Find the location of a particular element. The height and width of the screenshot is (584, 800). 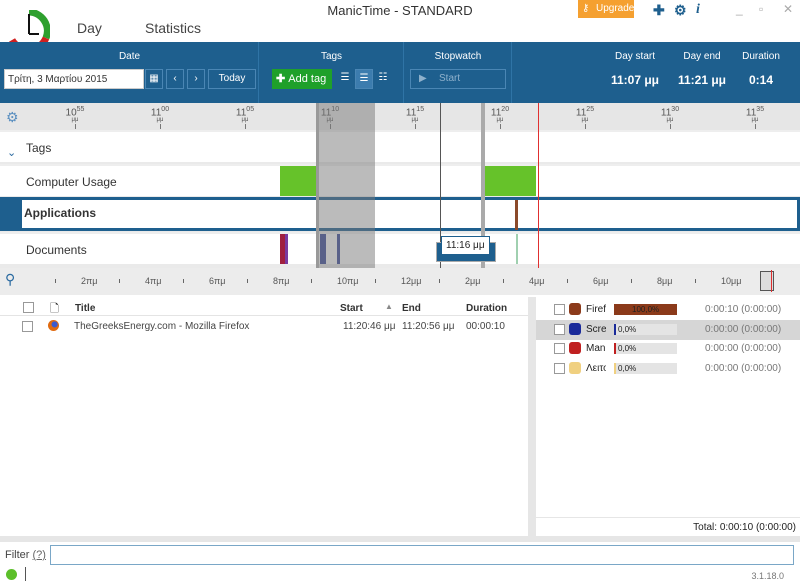

date-input: Τρίτη, 3 Μαρτίου 2015 is located at coordinates (74, 79).